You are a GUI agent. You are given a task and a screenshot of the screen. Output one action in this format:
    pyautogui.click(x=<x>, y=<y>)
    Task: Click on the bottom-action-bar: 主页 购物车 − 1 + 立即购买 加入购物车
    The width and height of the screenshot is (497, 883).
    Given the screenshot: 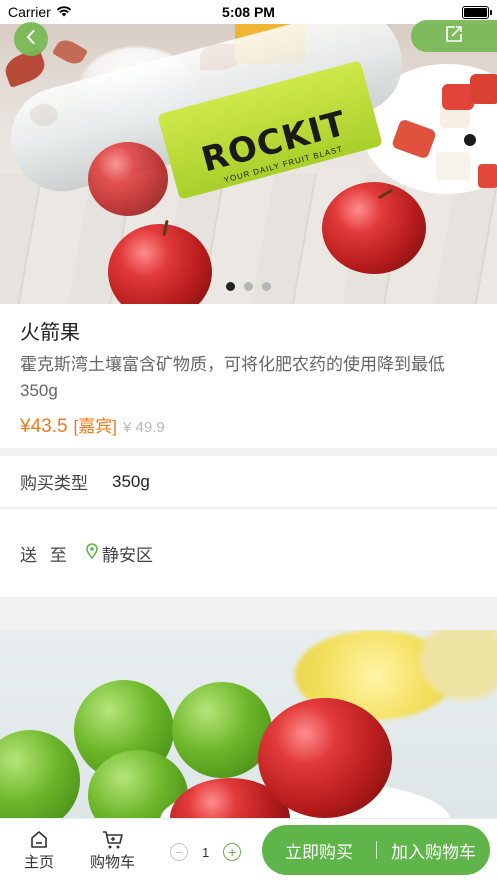 What is the action you would take?
    pyautogui.click(x=248, y=850)
    